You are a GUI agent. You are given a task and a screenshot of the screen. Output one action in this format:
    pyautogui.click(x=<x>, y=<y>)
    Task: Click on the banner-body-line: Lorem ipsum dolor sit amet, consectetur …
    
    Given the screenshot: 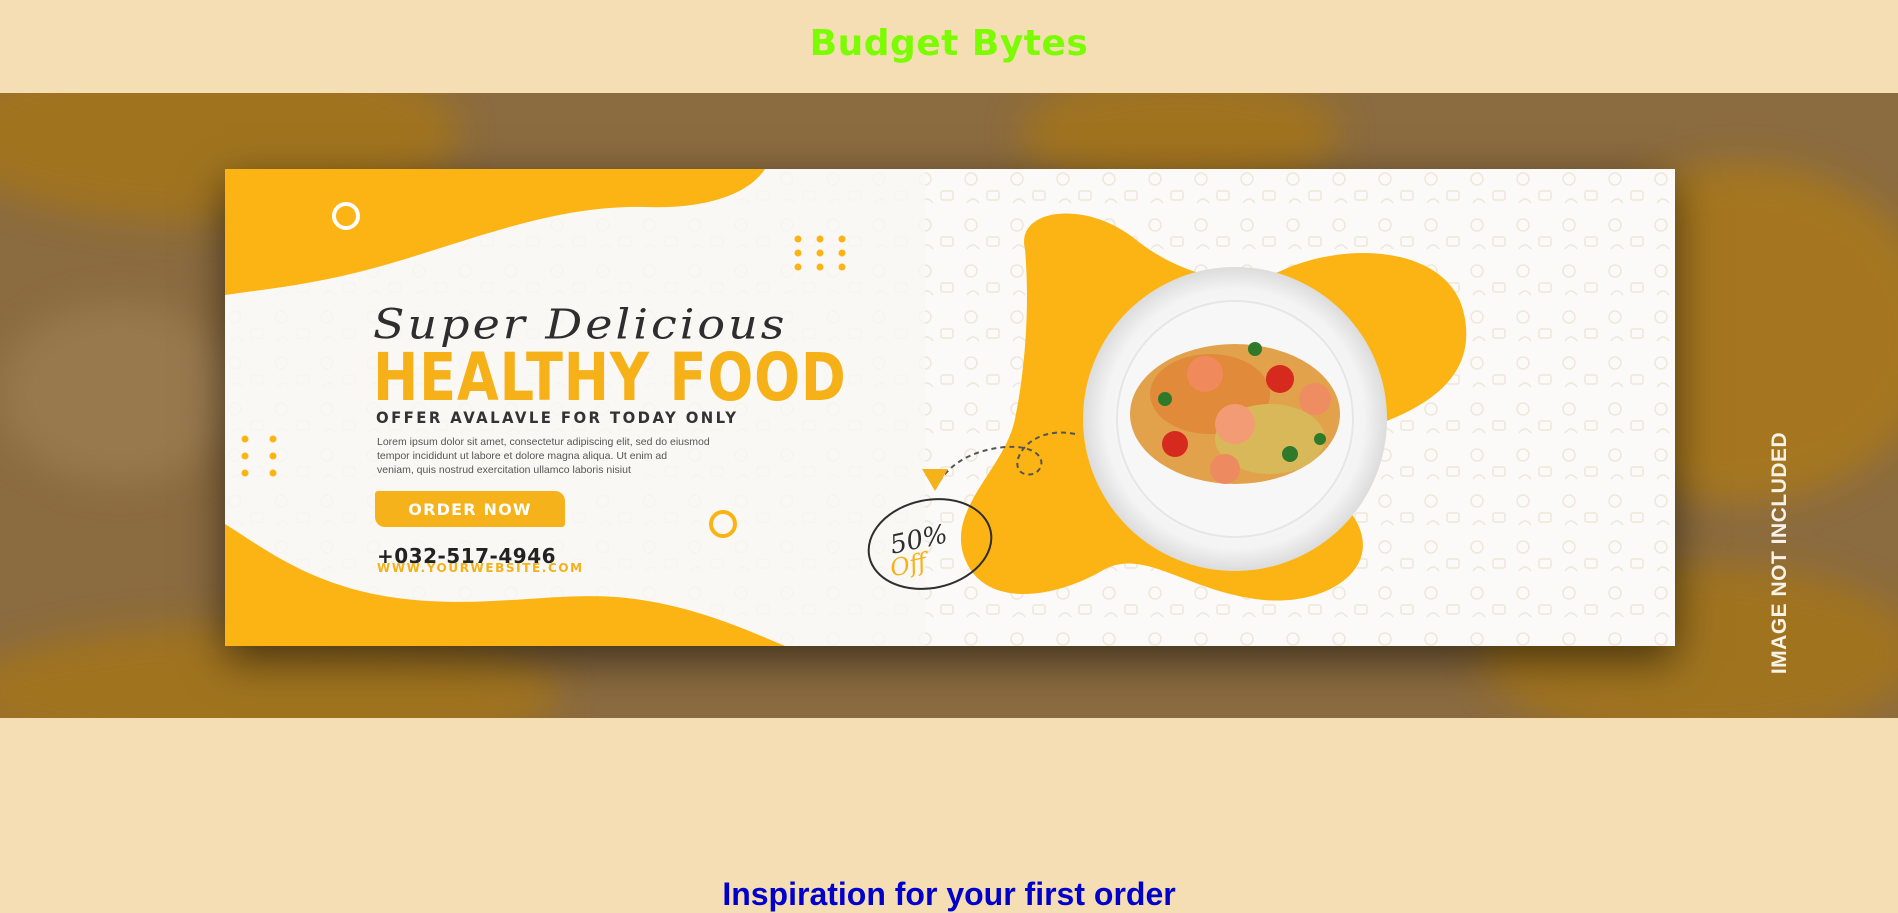 What is the action you would take?
    pyautogui.click(x=543, y=442)
    